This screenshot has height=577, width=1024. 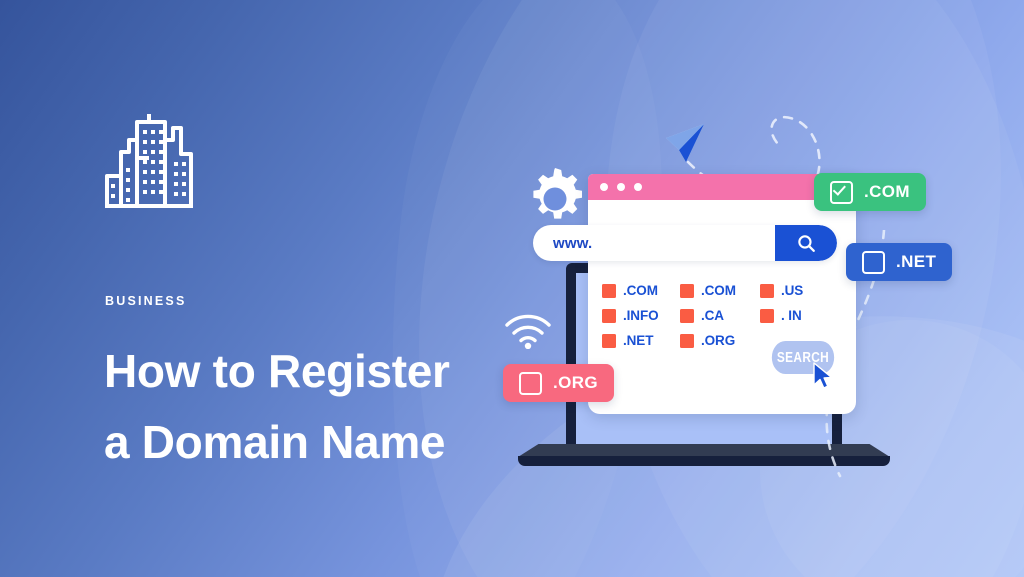 What do you see at coordinates (314, 407) in the screenshot?
I see `page-title: How to Register a Domain Name` at bounding box center [314, 407].